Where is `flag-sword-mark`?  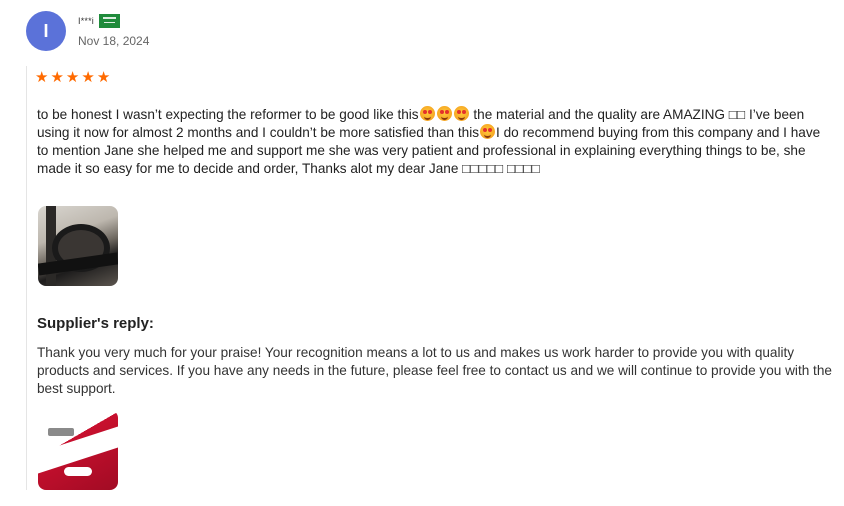 flag-sword-mark is located at coordinates (110, 22).